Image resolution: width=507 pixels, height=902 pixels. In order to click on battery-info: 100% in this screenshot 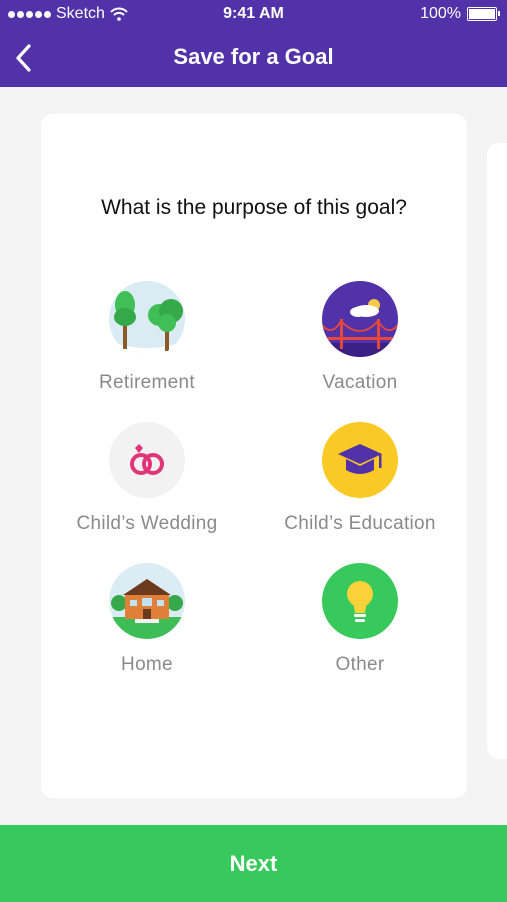, I will do `click(460, 14)`.